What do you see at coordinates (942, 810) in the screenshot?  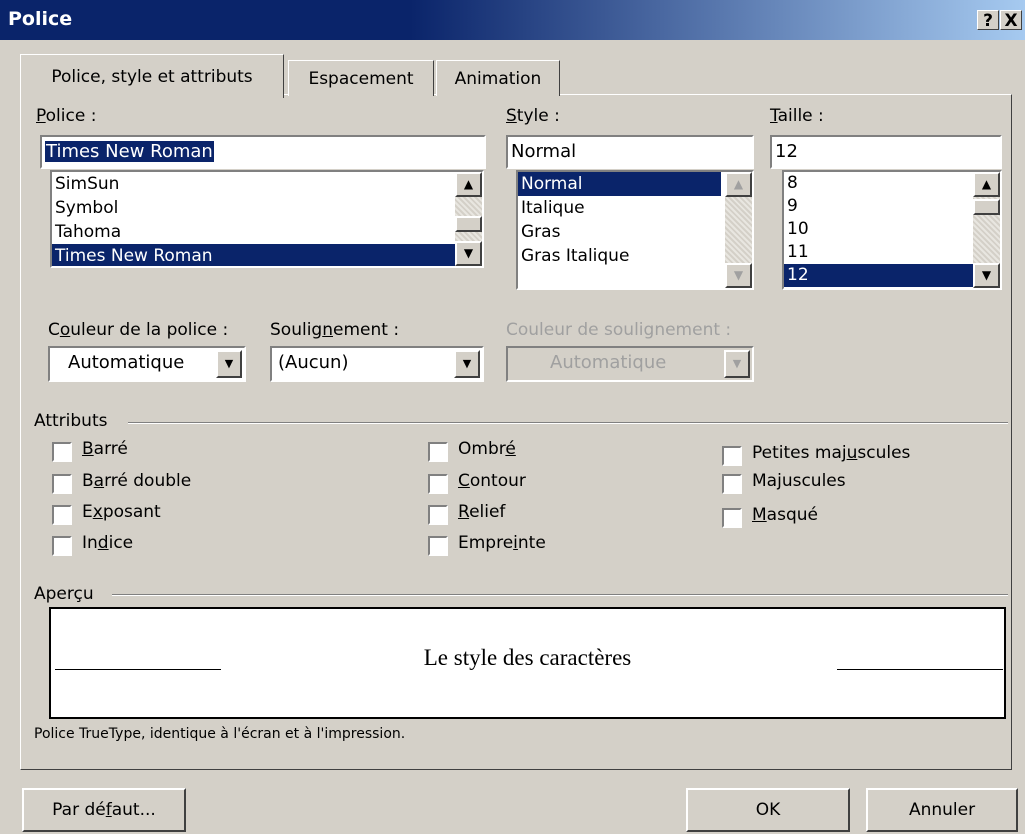 I see `cancel-button: Annuler` at bounding box center [942, 810].